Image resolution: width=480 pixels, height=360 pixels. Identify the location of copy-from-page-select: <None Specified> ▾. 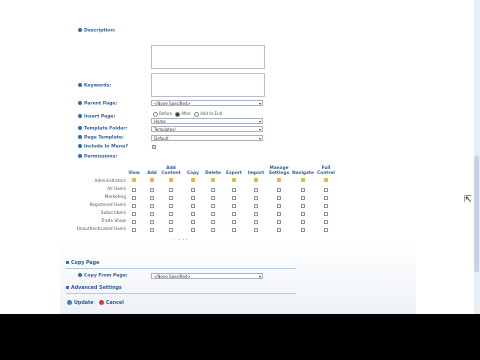
(207, 276).